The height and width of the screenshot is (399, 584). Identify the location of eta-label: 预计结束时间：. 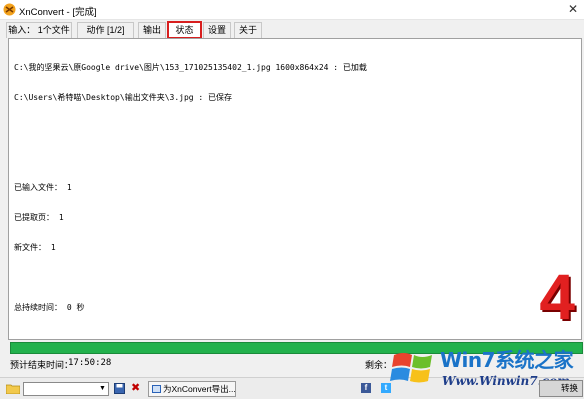
(42, 365).